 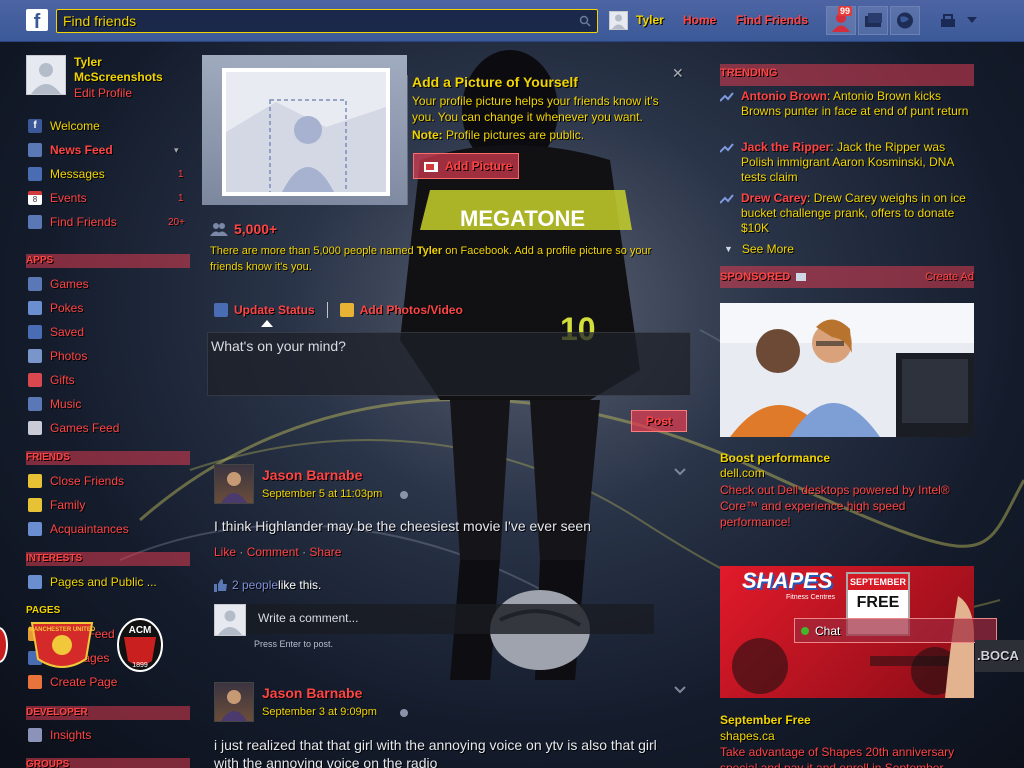 What do you see at coordinates (108, 198) in the screenshot?
I see `sidebar-item-events: 8 Events 1` at bounding box center [108, 198].